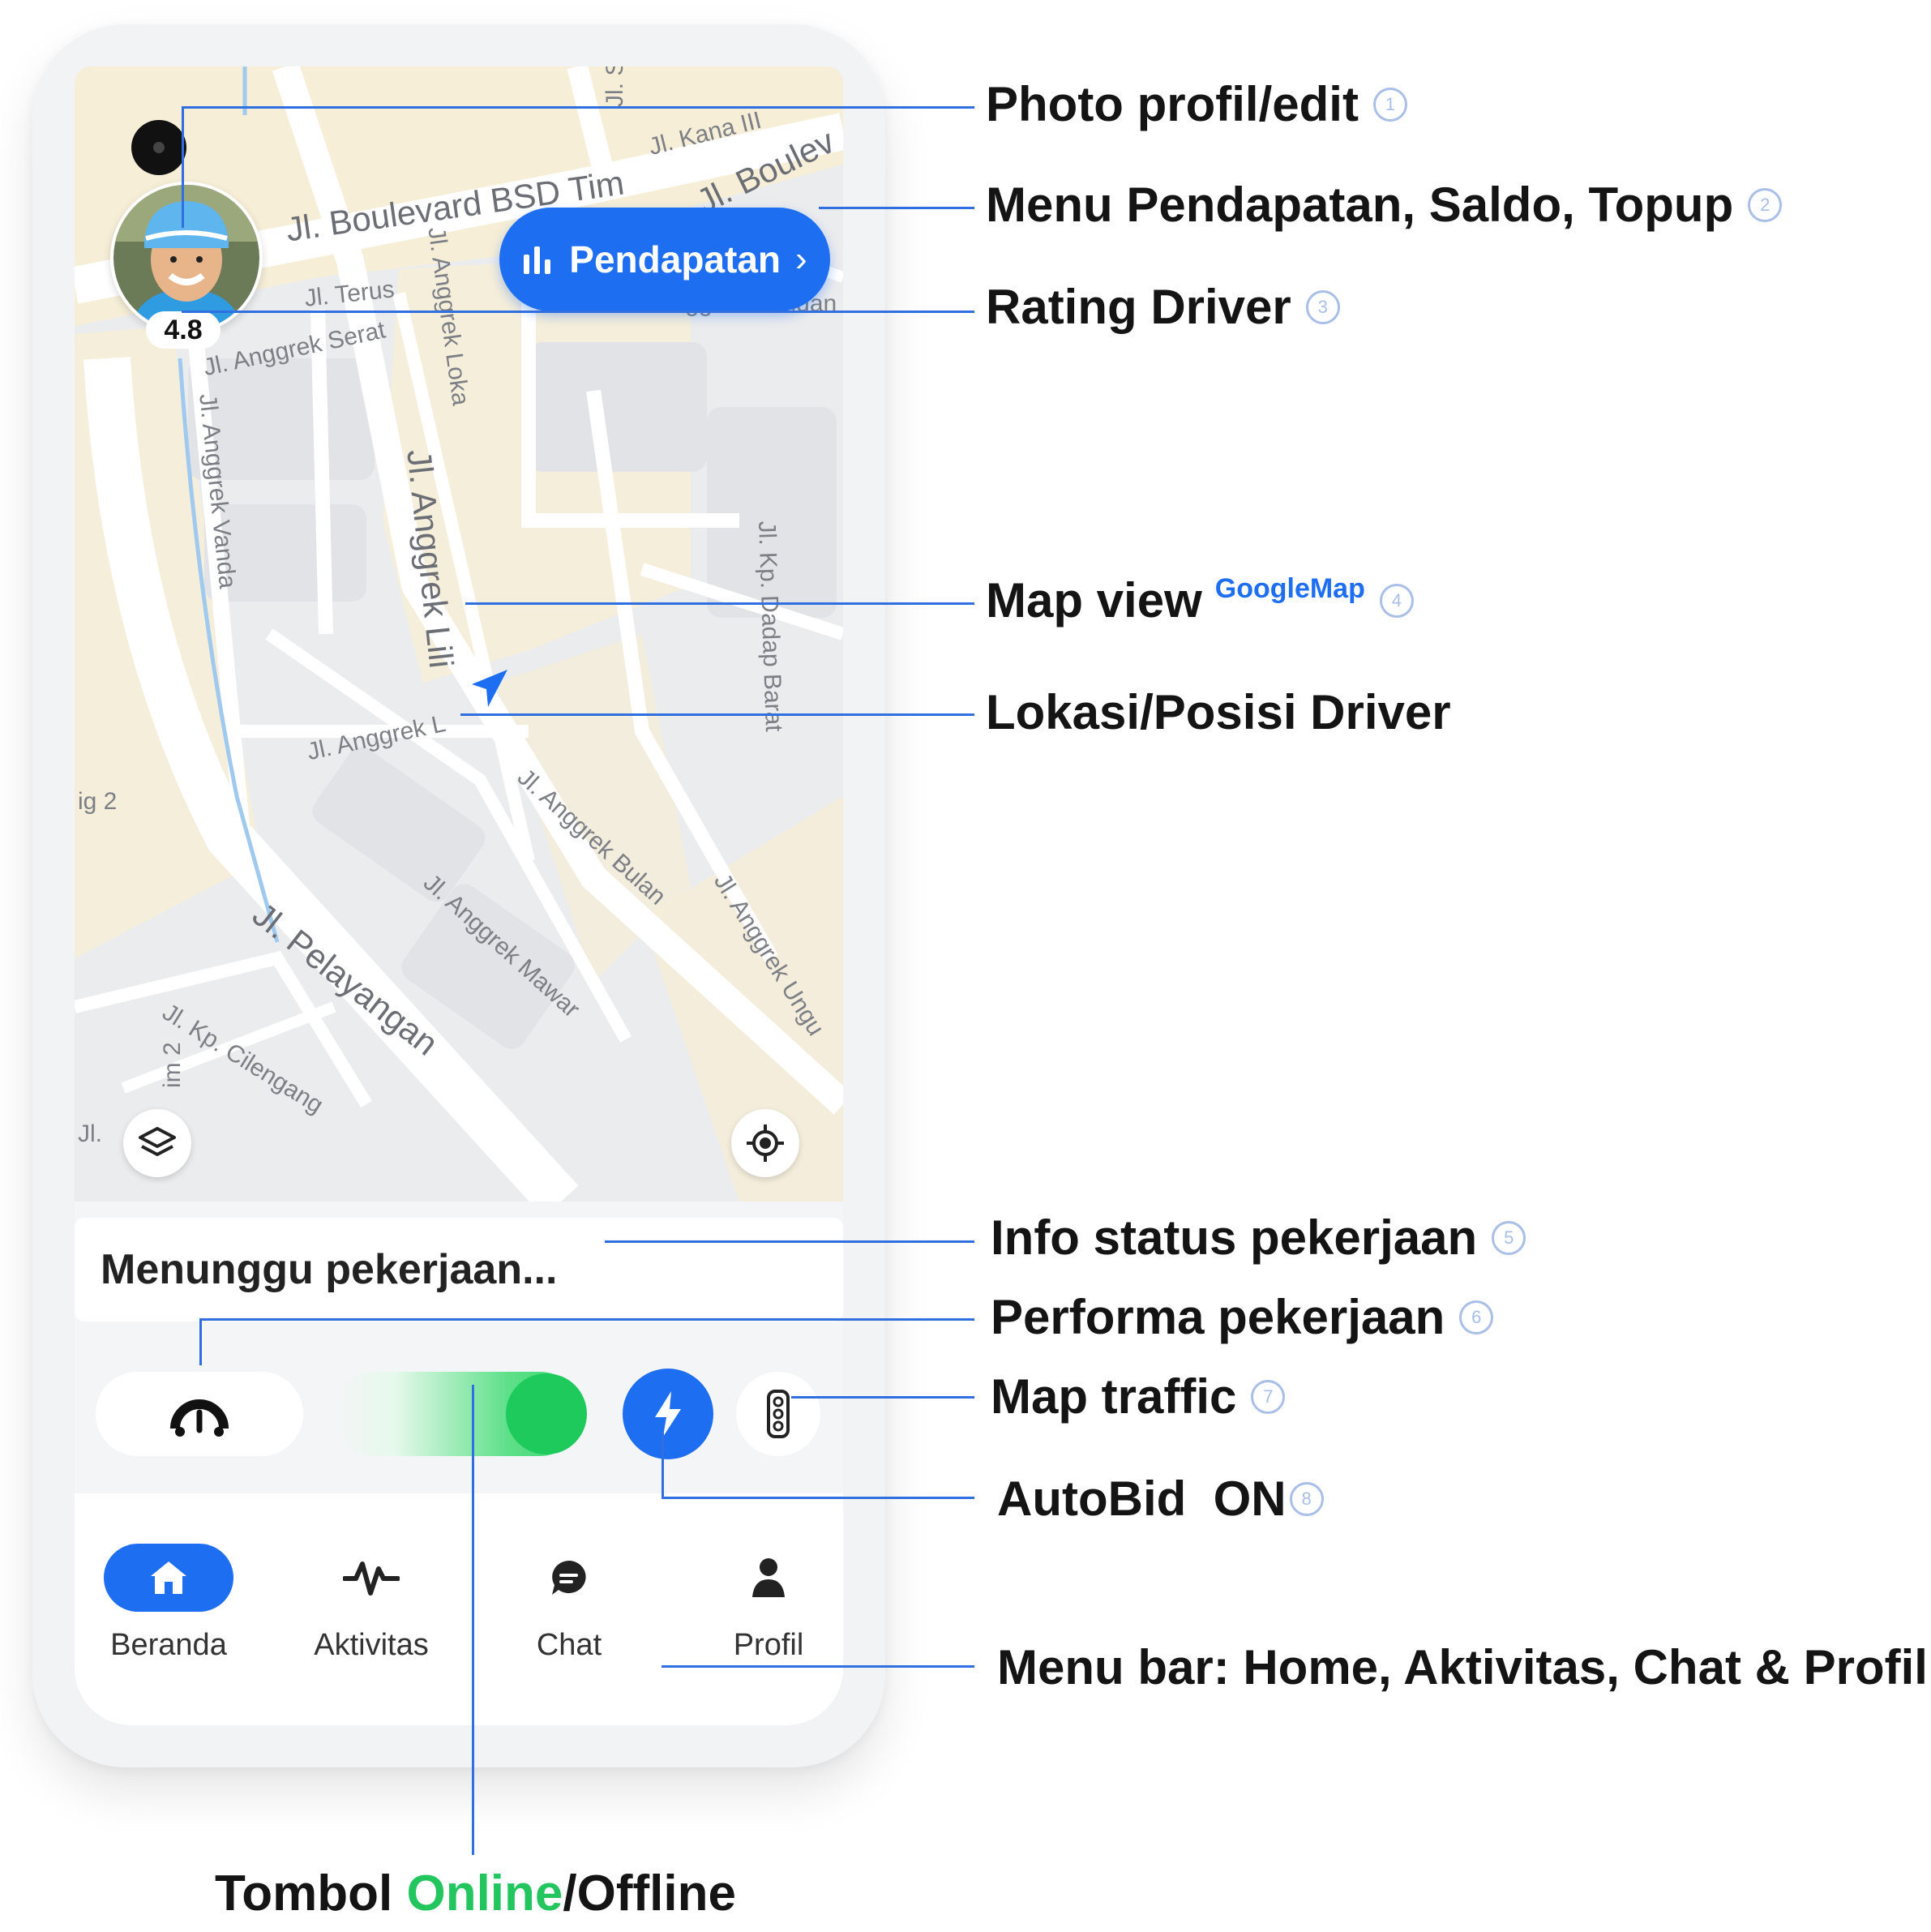 Image resolution: width=1931 pixels, height=1932 pixels. I want to click on lightning-bolt-icon, so click(668, 1414).